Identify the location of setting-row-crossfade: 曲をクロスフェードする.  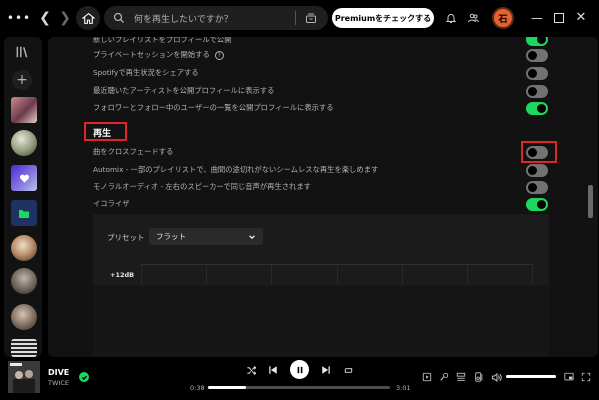
(323, 152).